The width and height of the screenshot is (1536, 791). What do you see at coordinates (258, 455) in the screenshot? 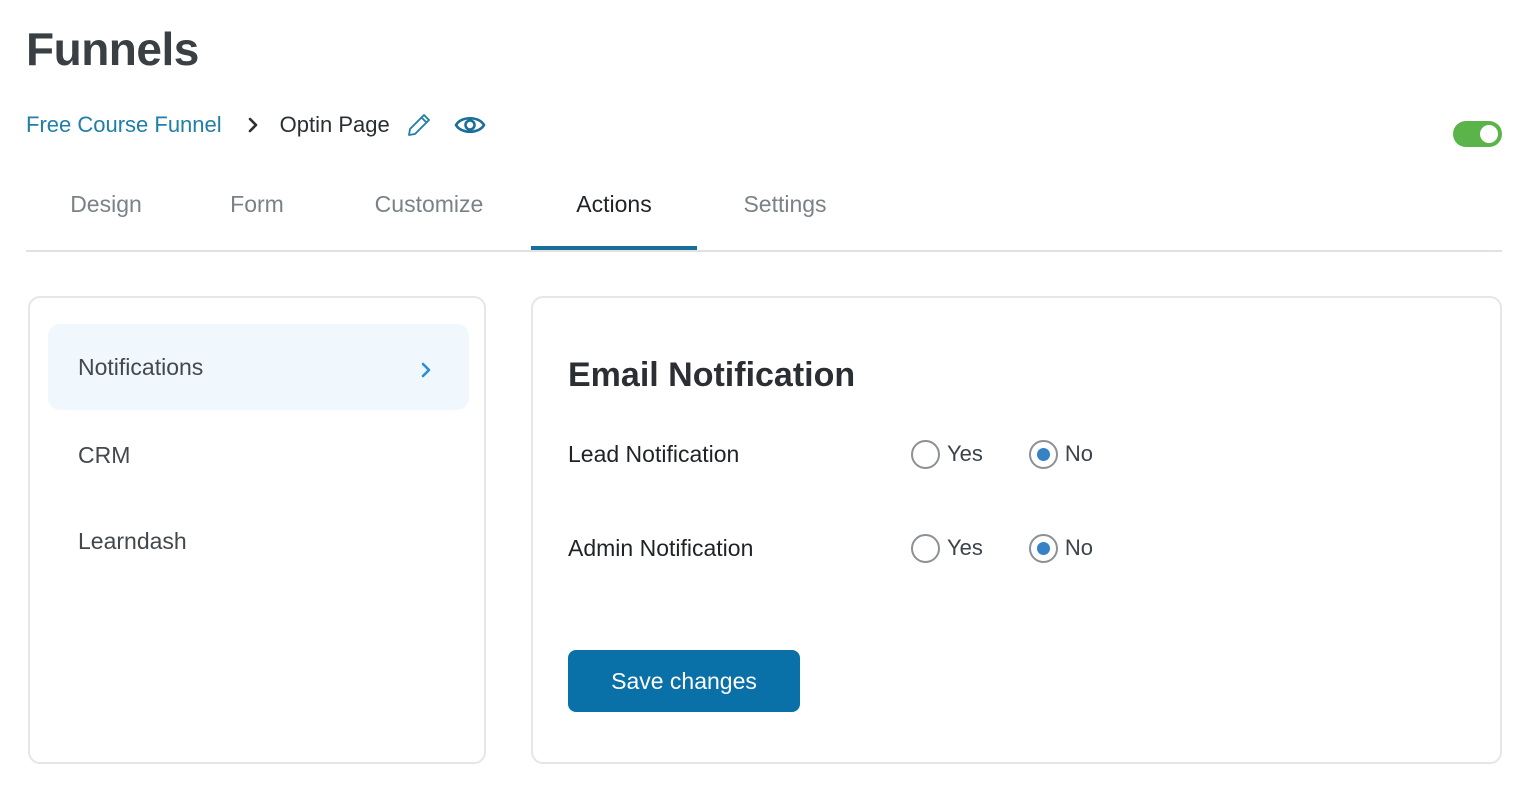
I see `sidebar-item-crm: CRM` at bounding box center [258, 455].